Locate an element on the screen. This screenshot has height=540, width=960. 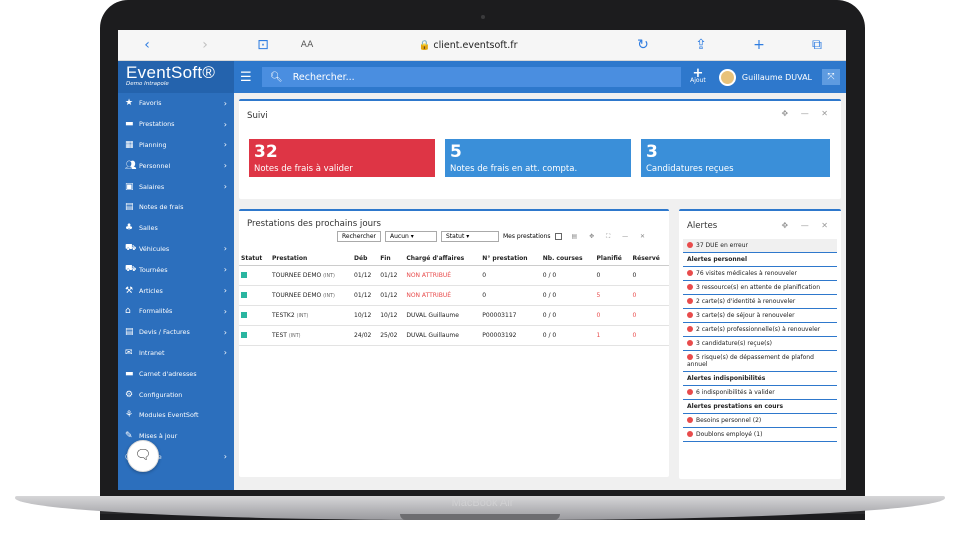
alert-text: 2 carte(s) d'identité à renouveler is located at coordinates (746, 301).